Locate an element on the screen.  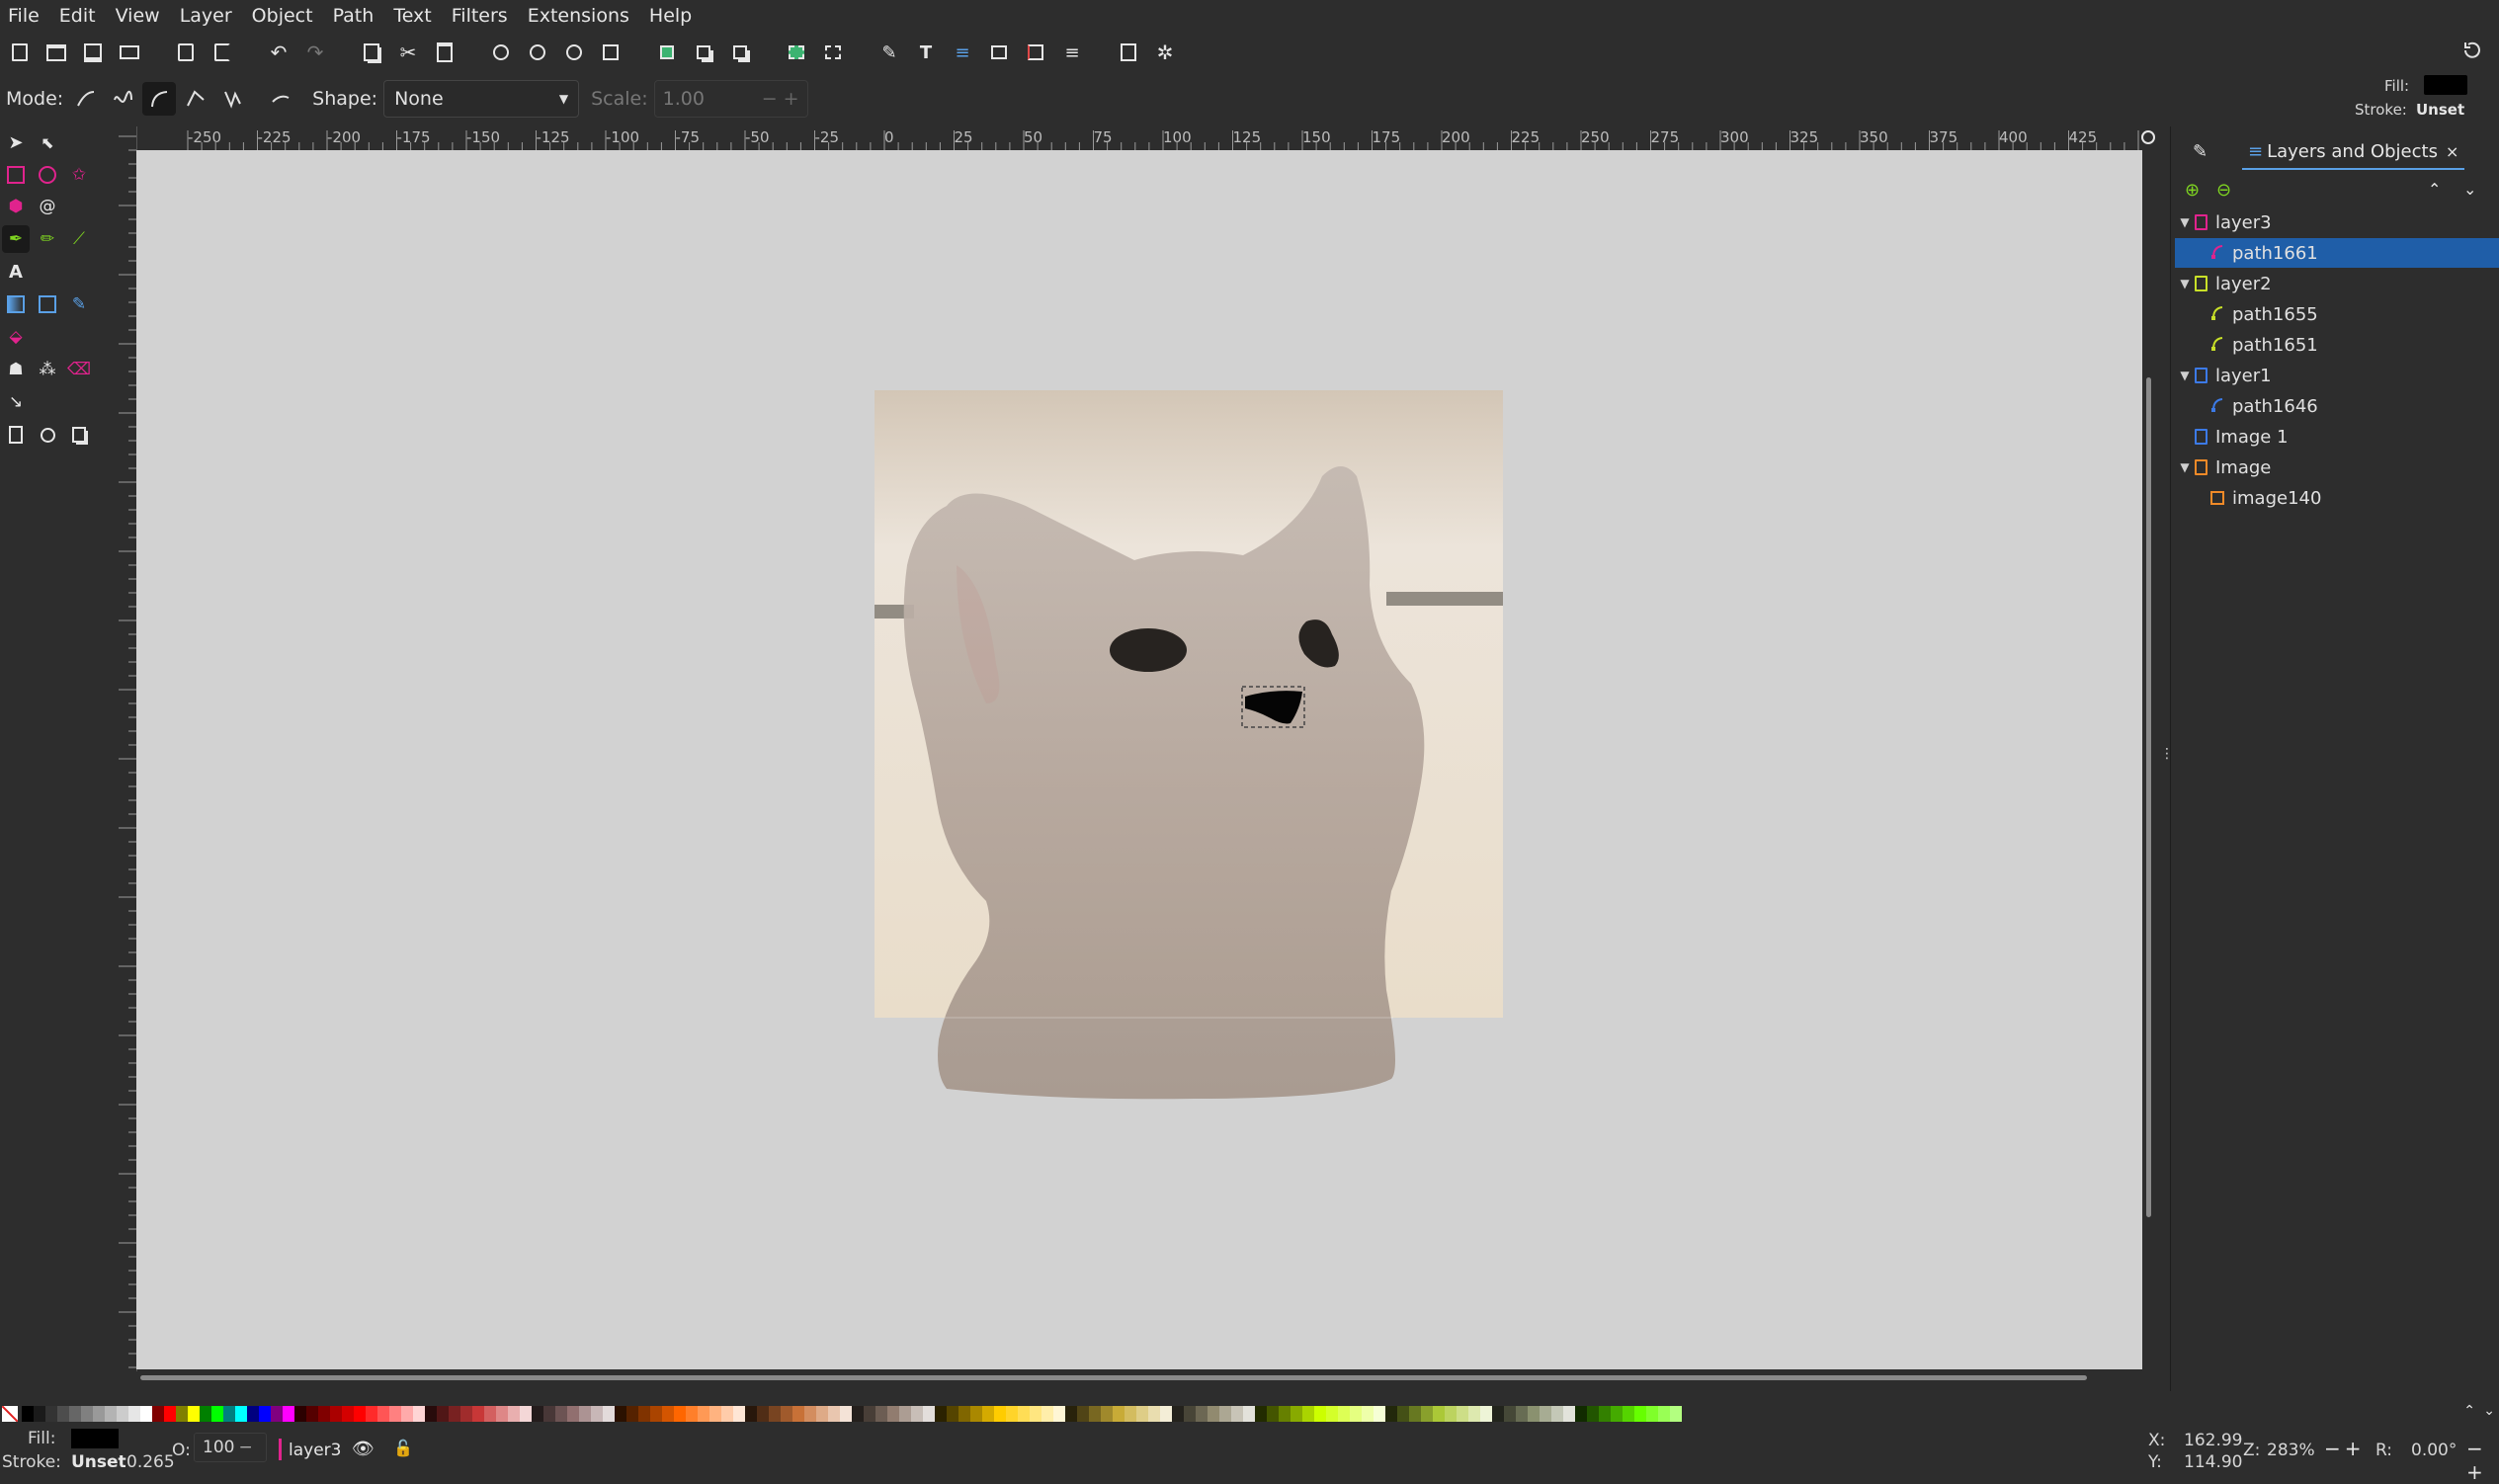
menu-edit: Edit is located at coordinates (77, 16).